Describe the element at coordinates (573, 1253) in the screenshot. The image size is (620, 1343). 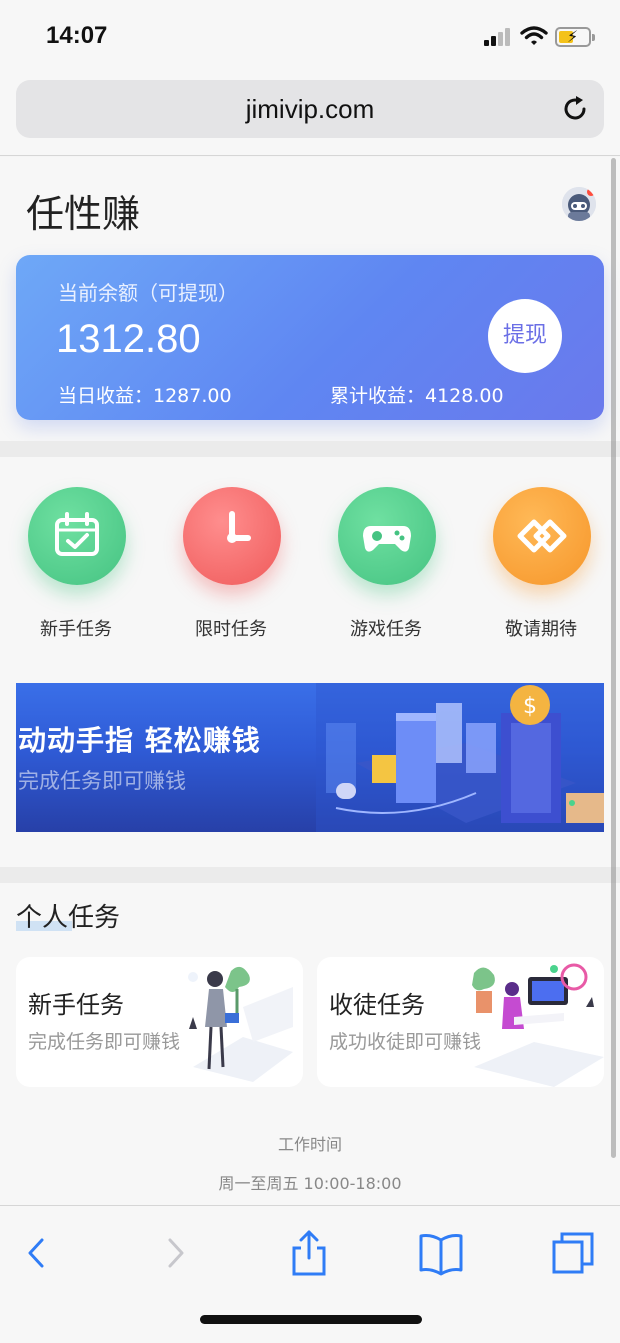
I see `tabs-icon` at that location.